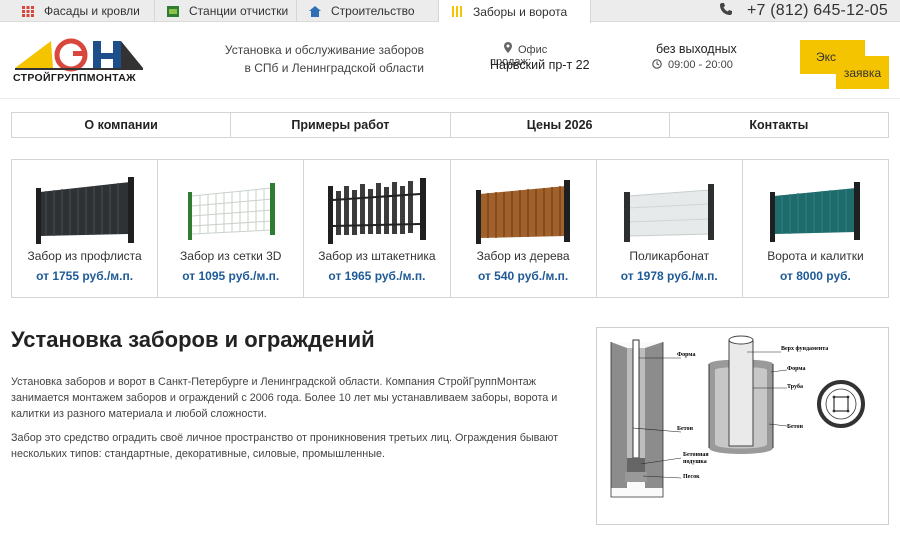 This screenshot has width=900, height=560. I want to click on tab-stations: Станции отчистки, so click(226, 11).